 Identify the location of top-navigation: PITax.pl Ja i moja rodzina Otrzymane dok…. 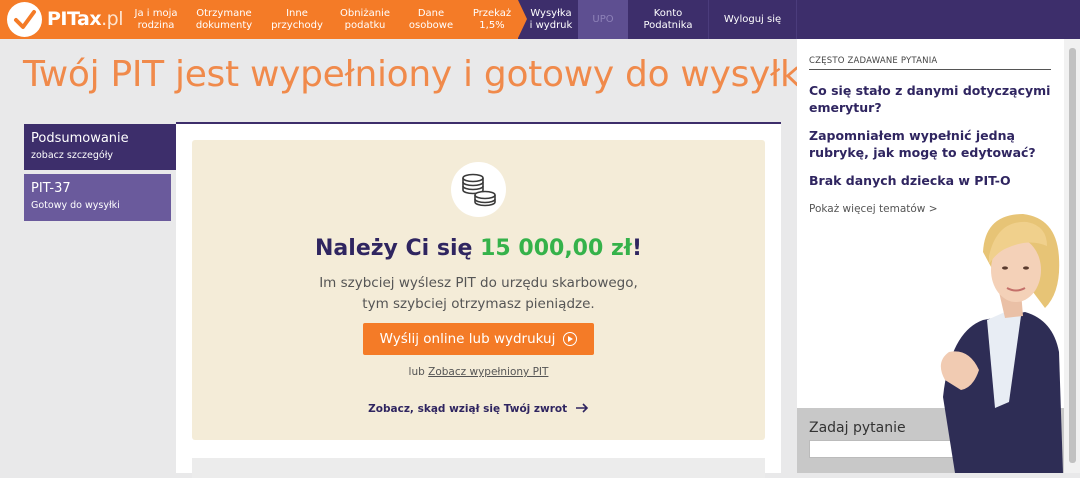
(540, 19).